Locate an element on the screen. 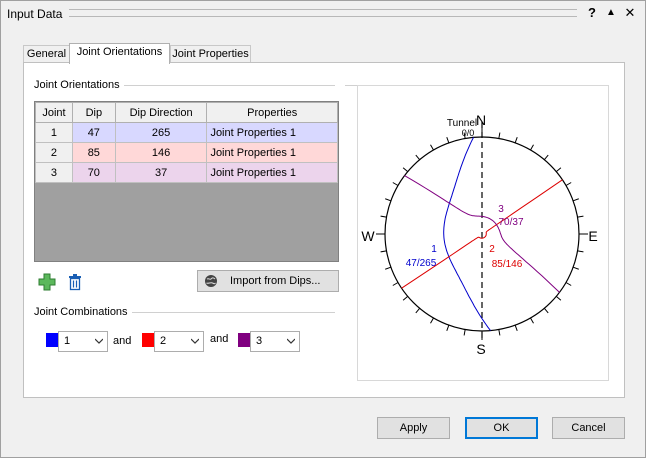 This screenshot has width=646, height=458. apply-button: Apply is located at coordinates (413, 428).